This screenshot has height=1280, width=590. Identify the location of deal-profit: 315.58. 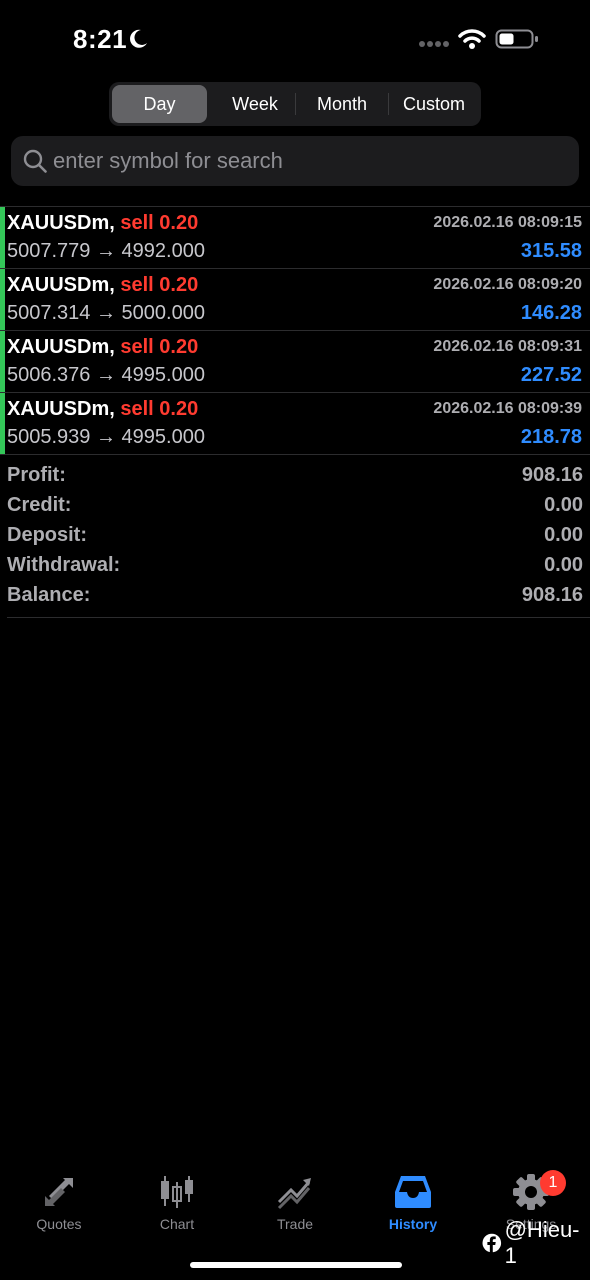
(551, 251).